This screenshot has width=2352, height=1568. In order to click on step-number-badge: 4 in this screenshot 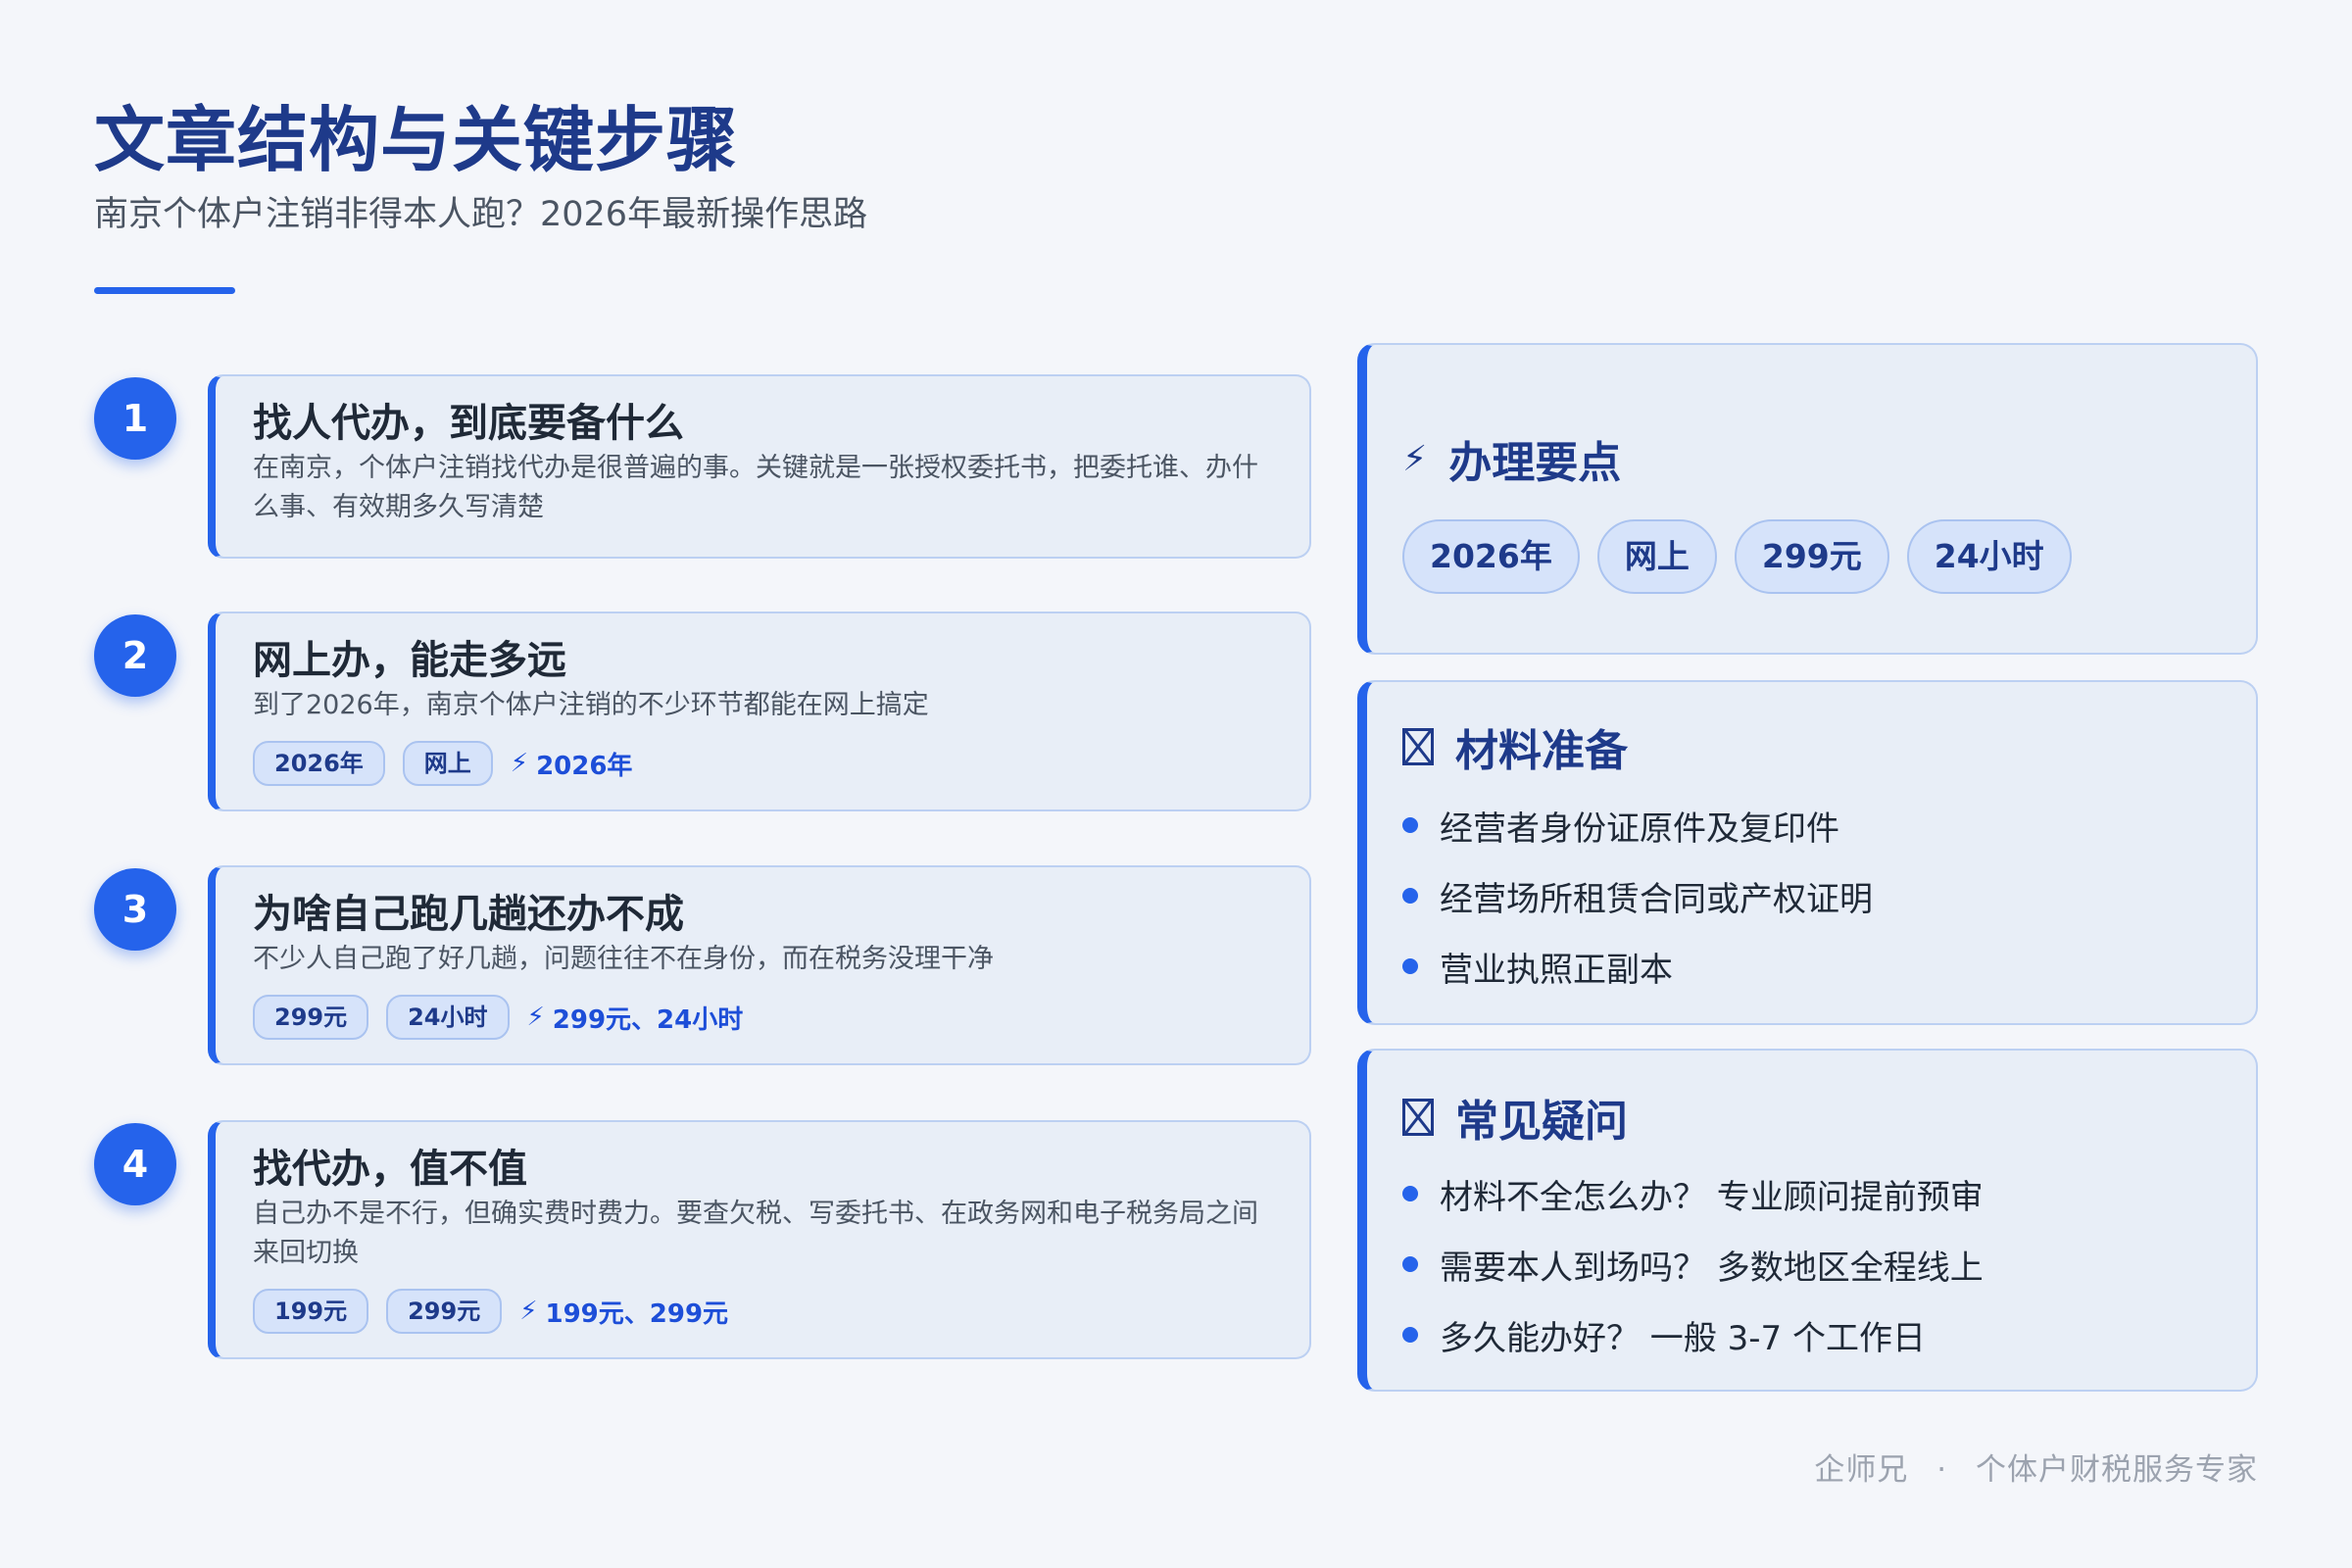, I will do `click(135, 1164)`.